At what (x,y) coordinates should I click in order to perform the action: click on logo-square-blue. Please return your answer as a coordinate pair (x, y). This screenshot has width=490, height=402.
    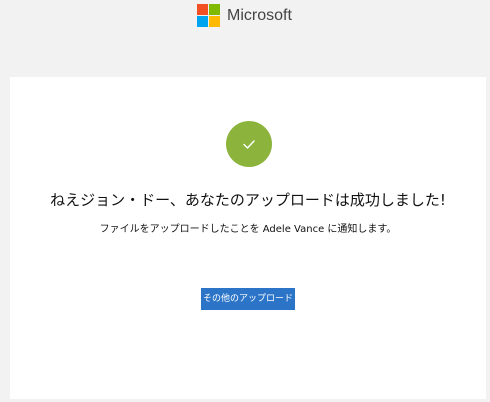
    Looking at the image, I should click on (202, 21).